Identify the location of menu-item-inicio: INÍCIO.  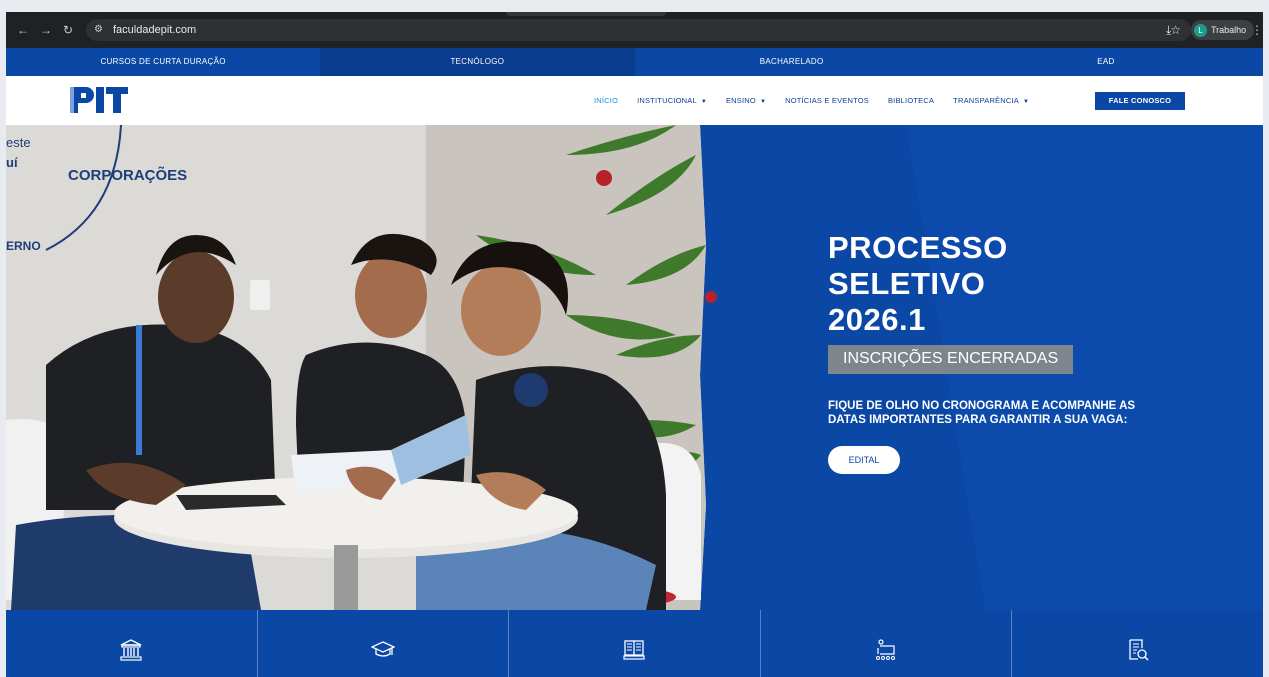
(606, 100).